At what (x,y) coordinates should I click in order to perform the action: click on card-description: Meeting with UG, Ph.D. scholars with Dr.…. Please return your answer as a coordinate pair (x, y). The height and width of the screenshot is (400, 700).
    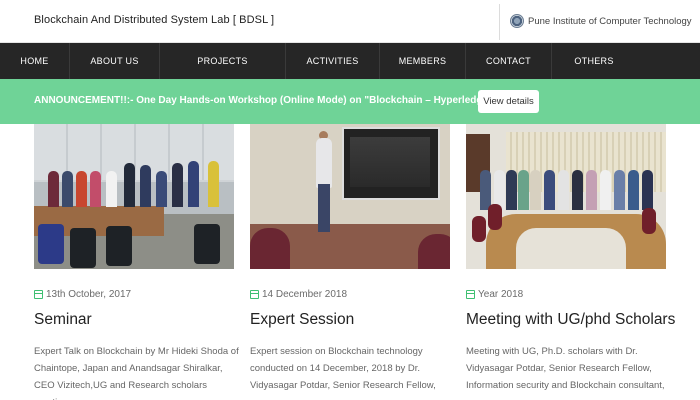
    Looking at the image, I should click on (565, 368).